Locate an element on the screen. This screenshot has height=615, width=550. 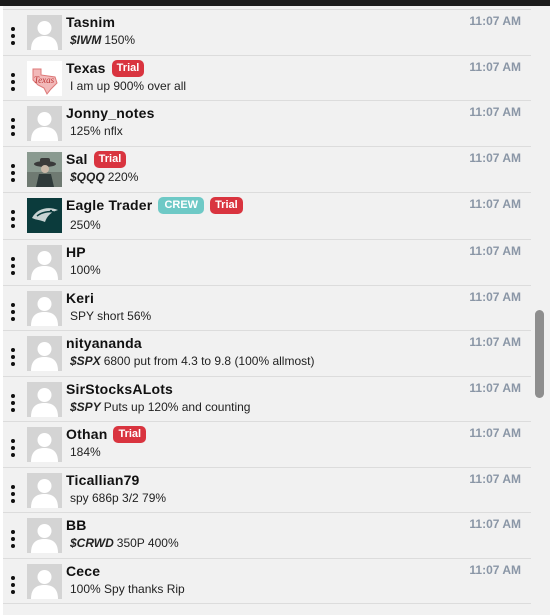
message-body: 100% is located at coordinates (85, 270).